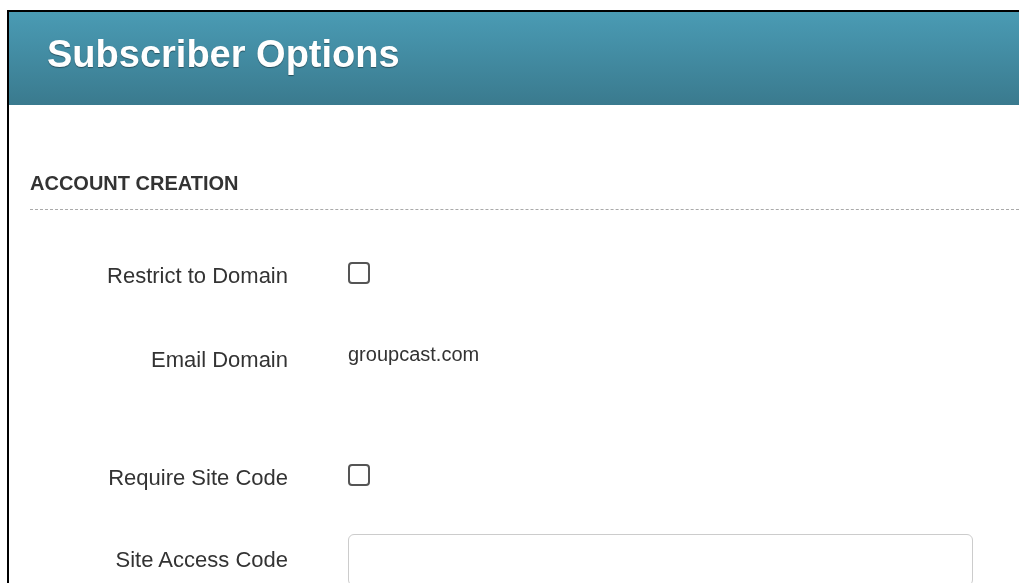 Image resolution: width=1019 pixels, height=583 pixels. What do you see at coordinates (201, 560) in the screenshot?
I see `field-label: Site Access Code` at bounding box center [201, 560].